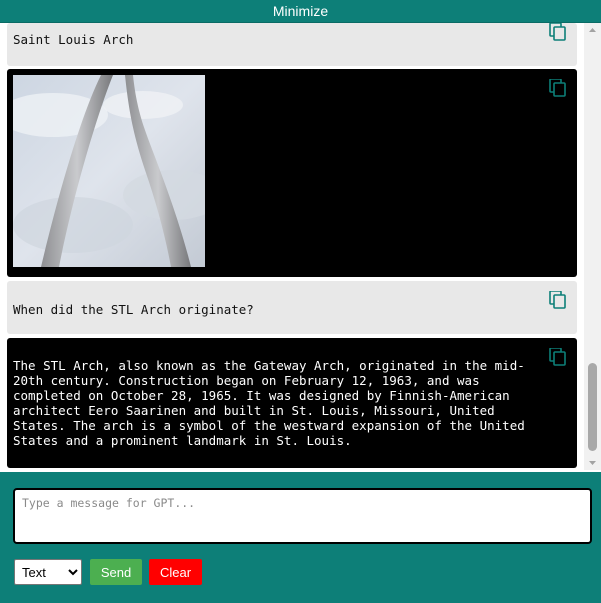  Describe the element at coordinates (292, 307) in the screenshot. I see `user-message: When did the STL Arch originate?` at that location.